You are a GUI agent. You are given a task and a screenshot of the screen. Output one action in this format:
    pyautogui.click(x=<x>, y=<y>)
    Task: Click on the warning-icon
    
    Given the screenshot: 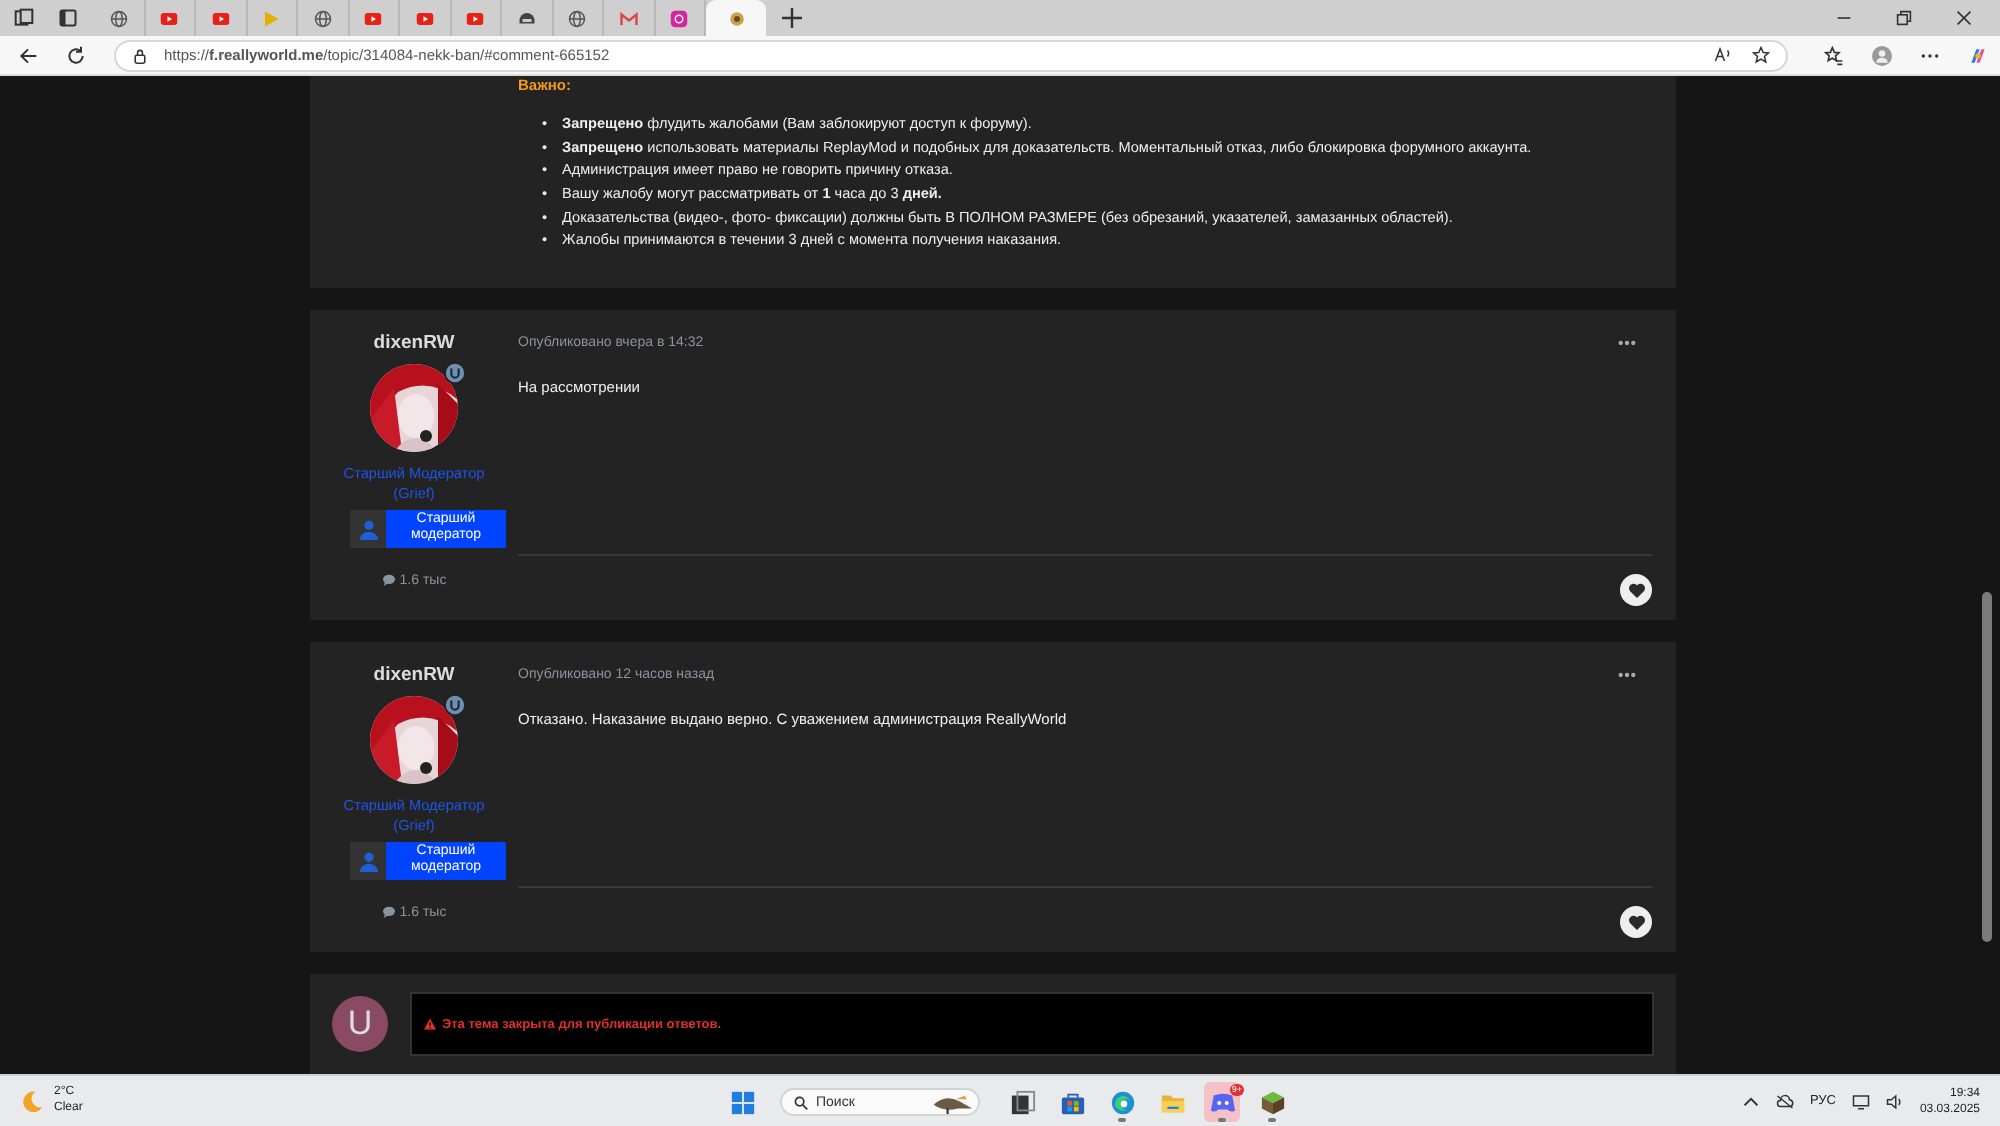 What is the action you would take?
    pyautogui.click(x=430, y=1024)
    